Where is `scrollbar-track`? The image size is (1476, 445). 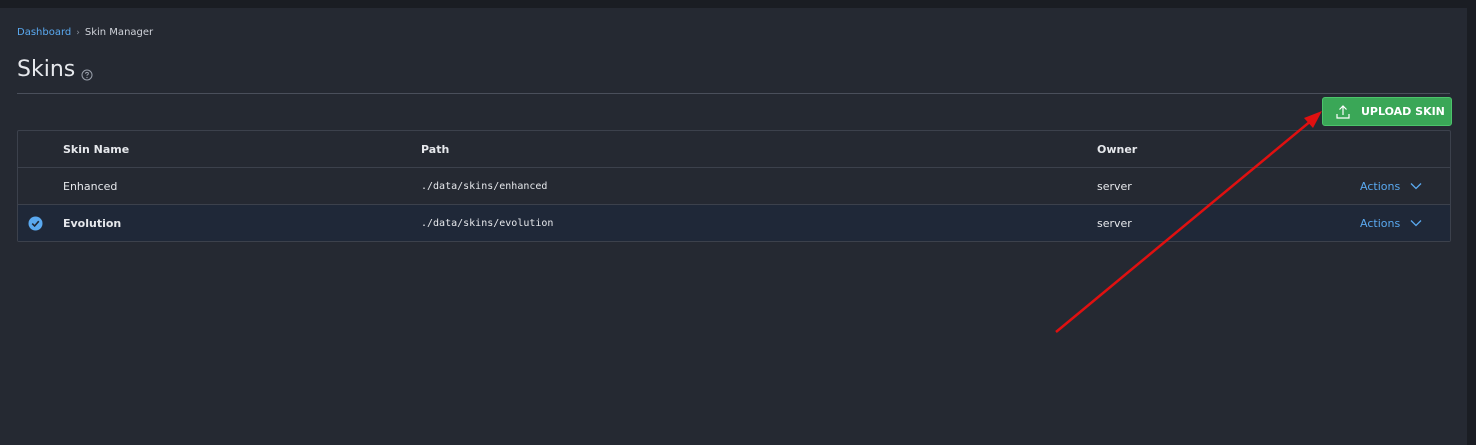 scrollbar-track is located at coordinates (1471, 226).